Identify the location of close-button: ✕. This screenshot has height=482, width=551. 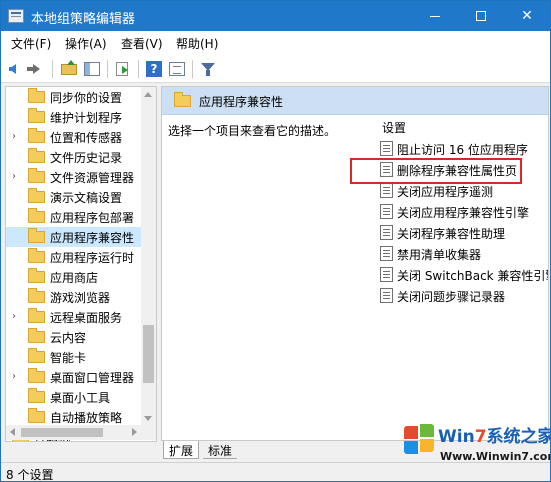
(527, 16).